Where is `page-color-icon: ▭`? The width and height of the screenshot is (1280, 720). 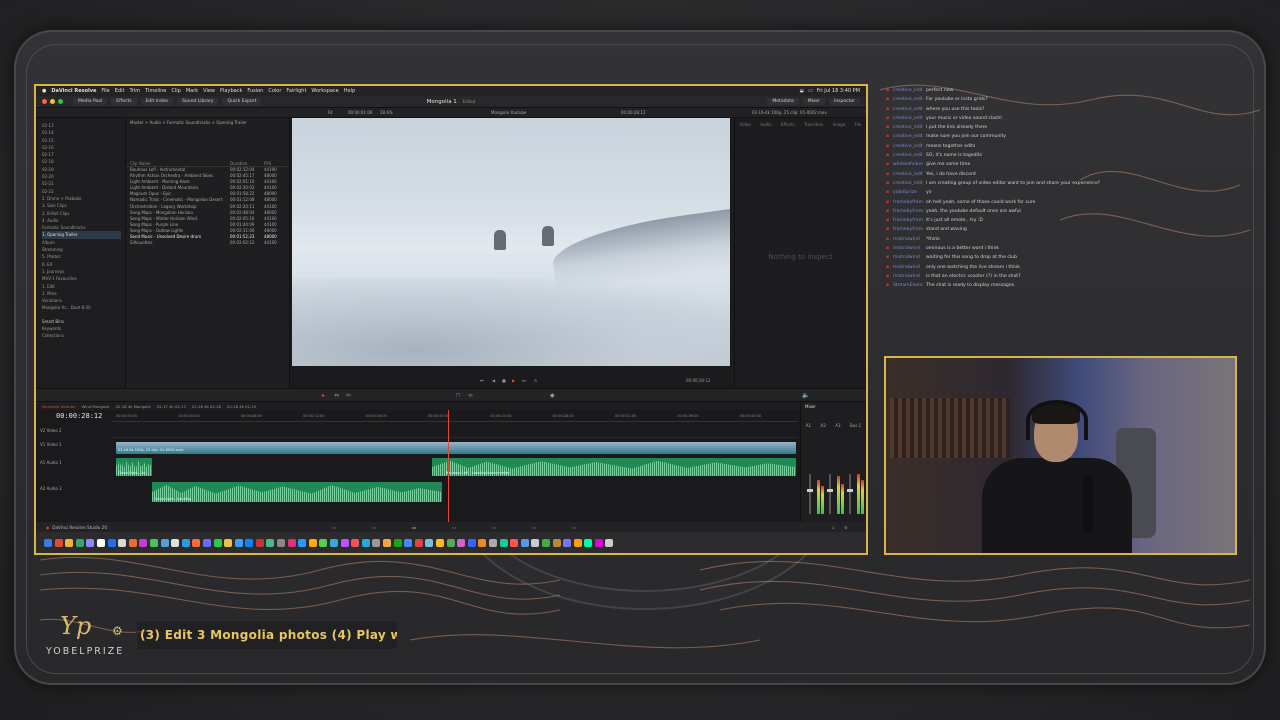 page-color-icon: ▭ is located at coordinates (494, 527).